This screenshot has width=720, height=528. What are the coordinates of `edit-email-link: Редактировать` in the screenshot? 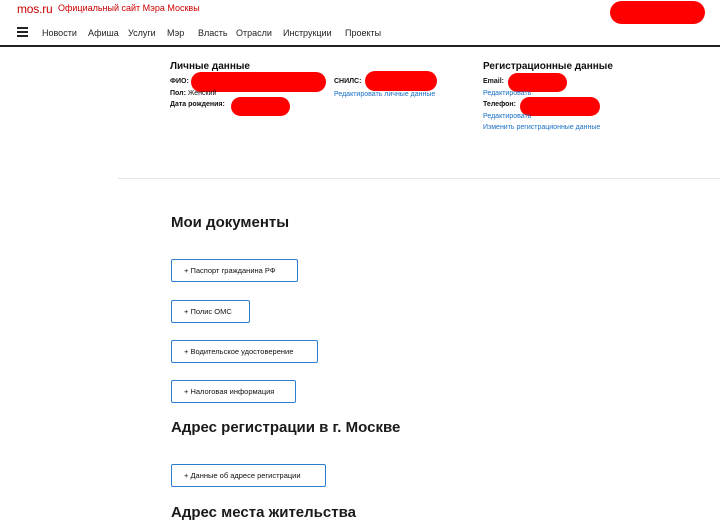 It's located at (507, 93).